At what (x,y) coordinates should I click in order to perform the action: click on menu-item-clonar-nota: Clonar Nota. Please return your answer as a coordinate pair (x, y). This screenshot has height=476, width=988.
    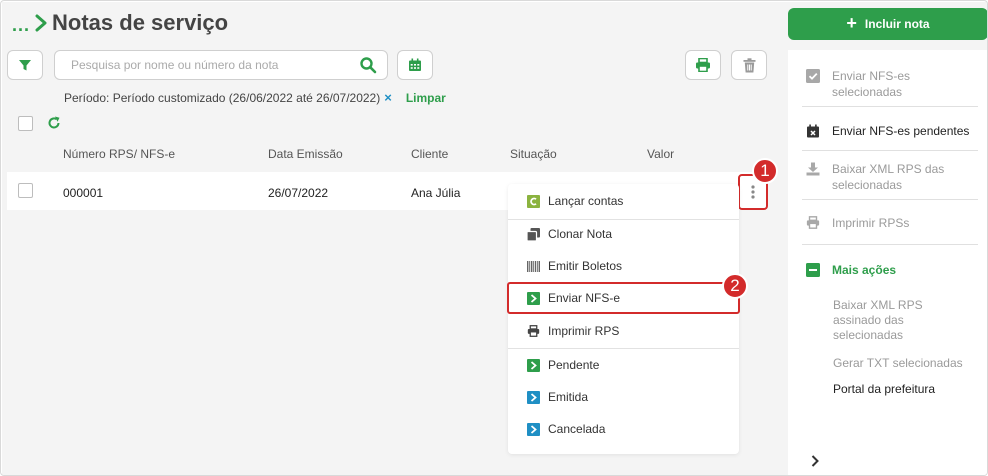
    Looking at the image, I should click on (623, 234).